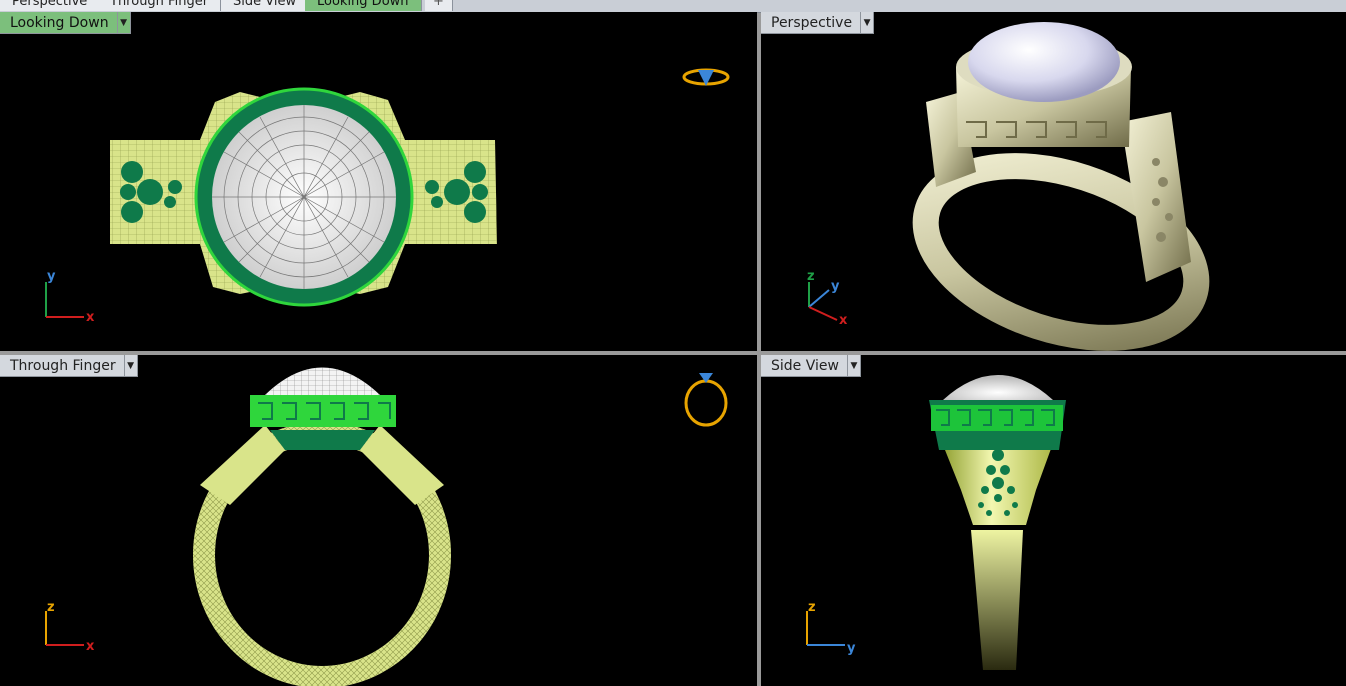  I want to click on tab-side-view: Side View, so click(265, 5).